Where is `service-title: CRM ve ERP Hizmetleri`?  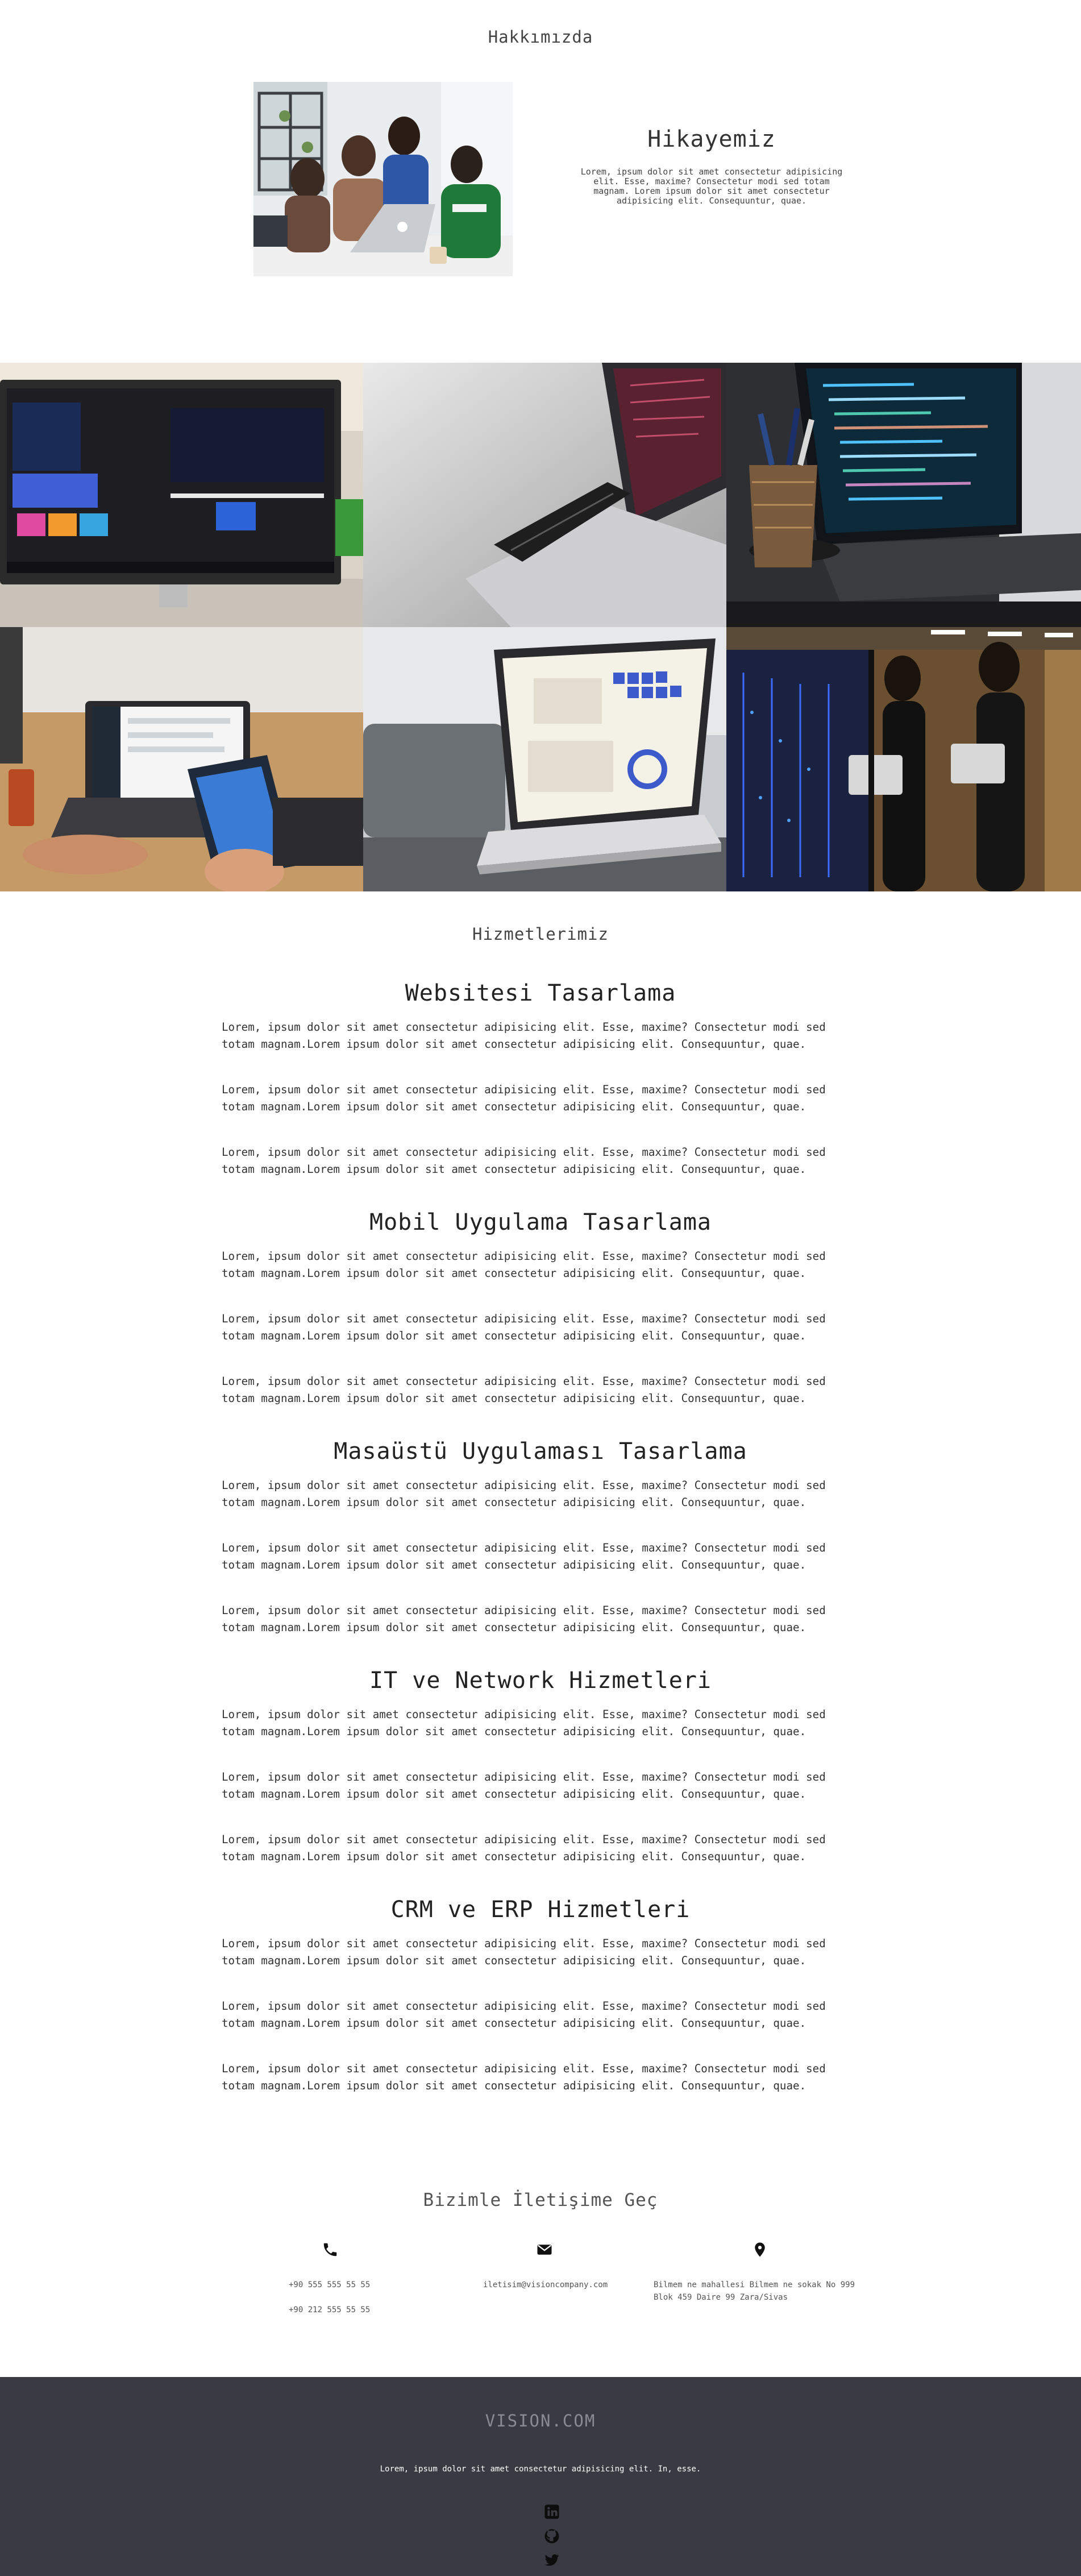 service-title: CRM ve ERP Hizmetleri is located at coordinates (540, 1910).